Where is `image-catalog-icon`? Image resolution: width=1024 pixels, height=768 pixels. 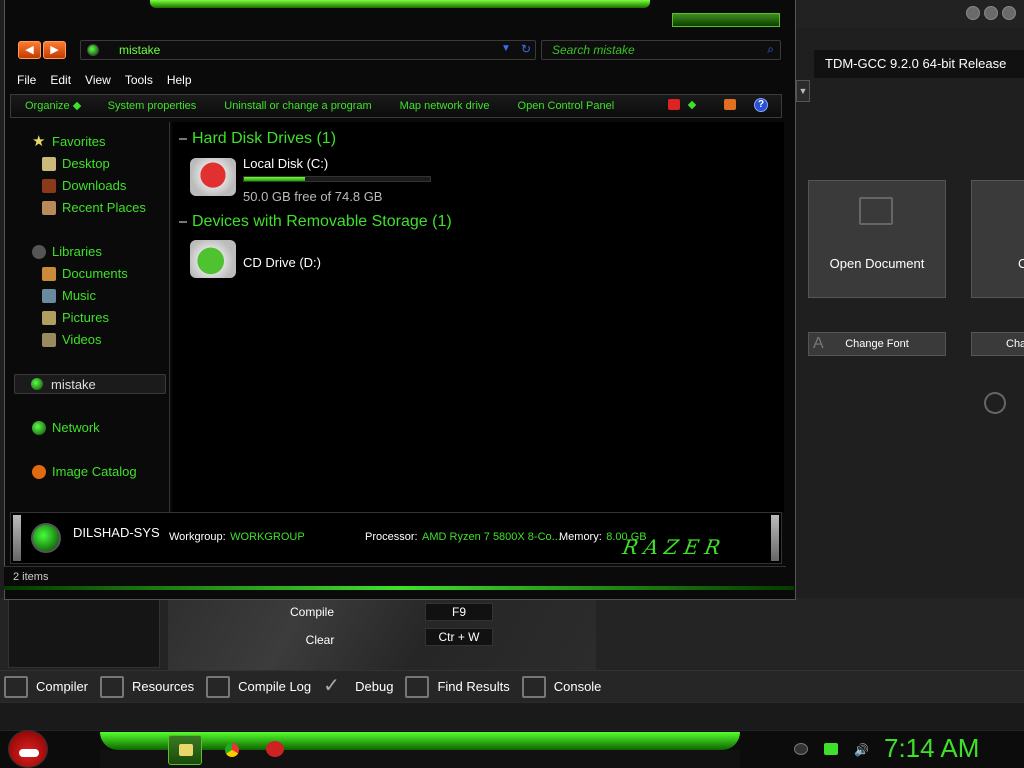 image-catalog-icon is located at coordinates (39, 471).